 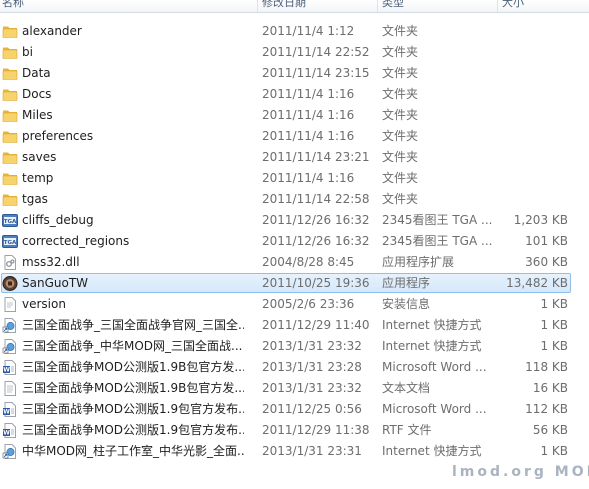 I want to click on file-date: 2005/2/6 23:36, so click(x=308, y=304).